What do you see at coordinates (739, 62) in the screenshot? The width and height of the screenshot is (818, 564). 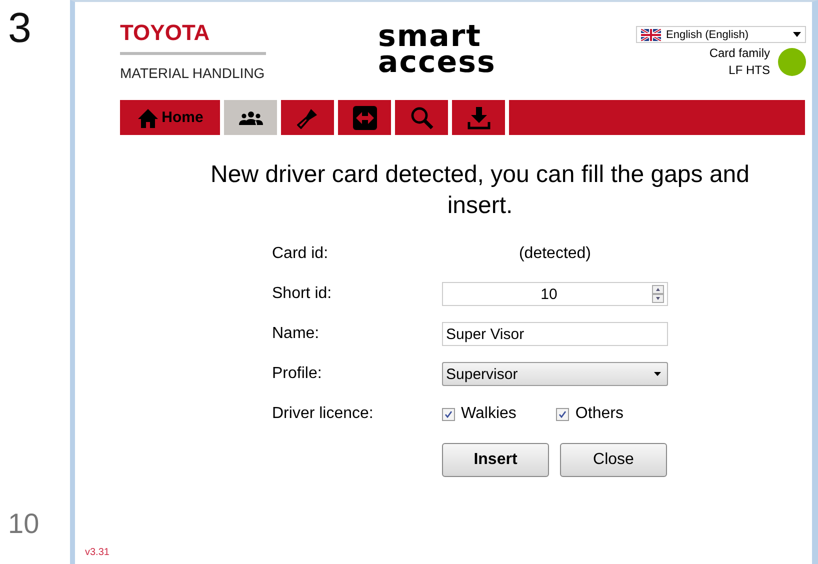 I see `card-family-label: Card family LF HTS` at bounding box center [739, 62].